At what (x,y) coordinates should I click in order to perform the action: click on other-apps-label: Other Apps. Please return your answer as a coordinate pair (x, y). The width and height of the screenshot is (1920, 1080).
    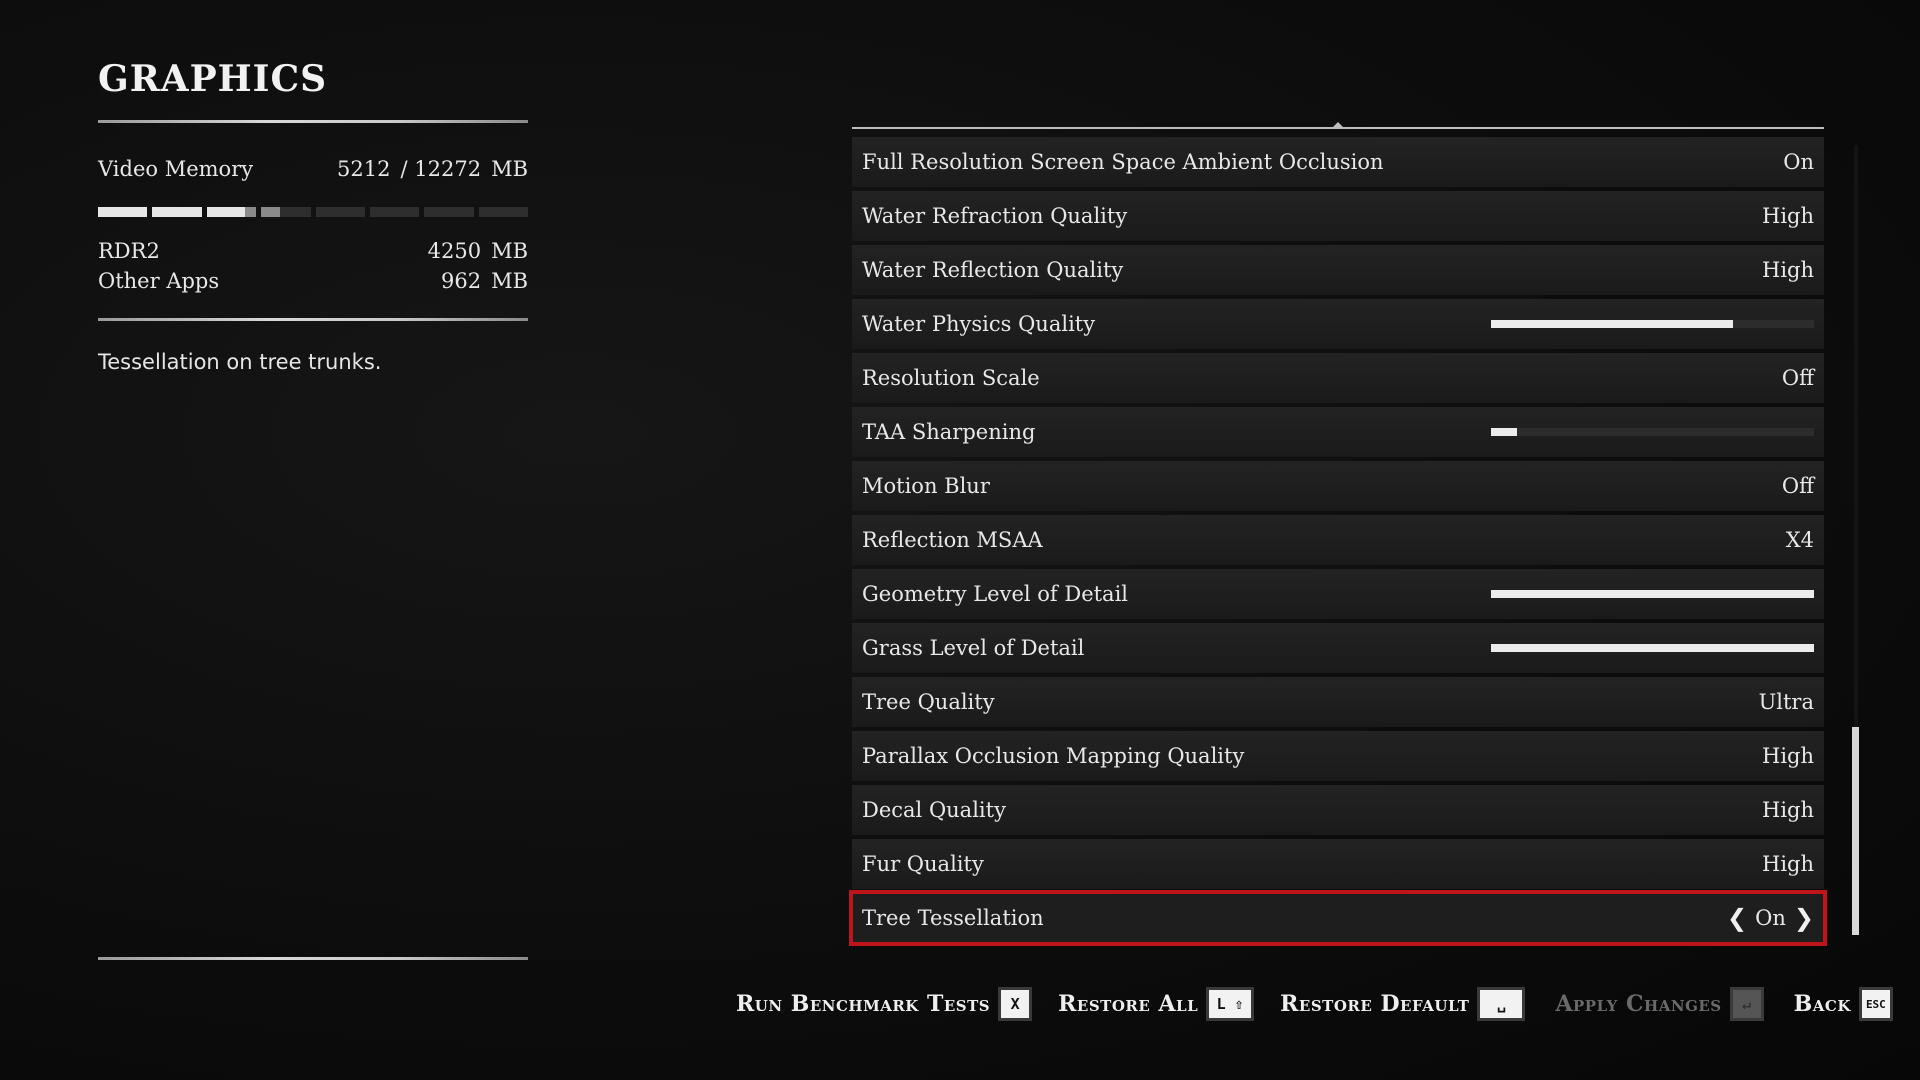
    Looking at the image, I should click on (159, 281).